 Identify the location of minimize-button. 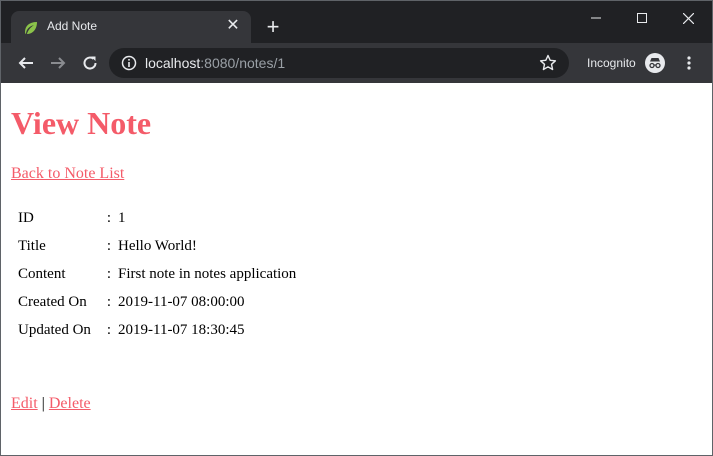
(596, 18).